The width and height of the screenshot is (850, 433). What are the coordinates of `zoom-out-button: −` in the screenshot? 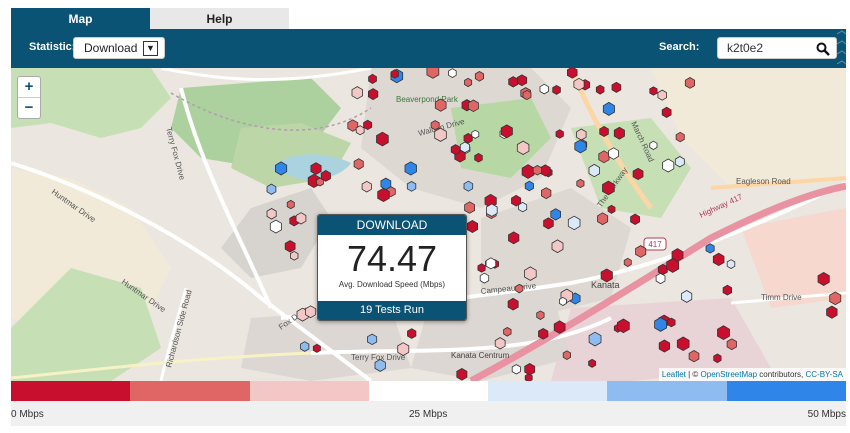 It's located at (29, 108).